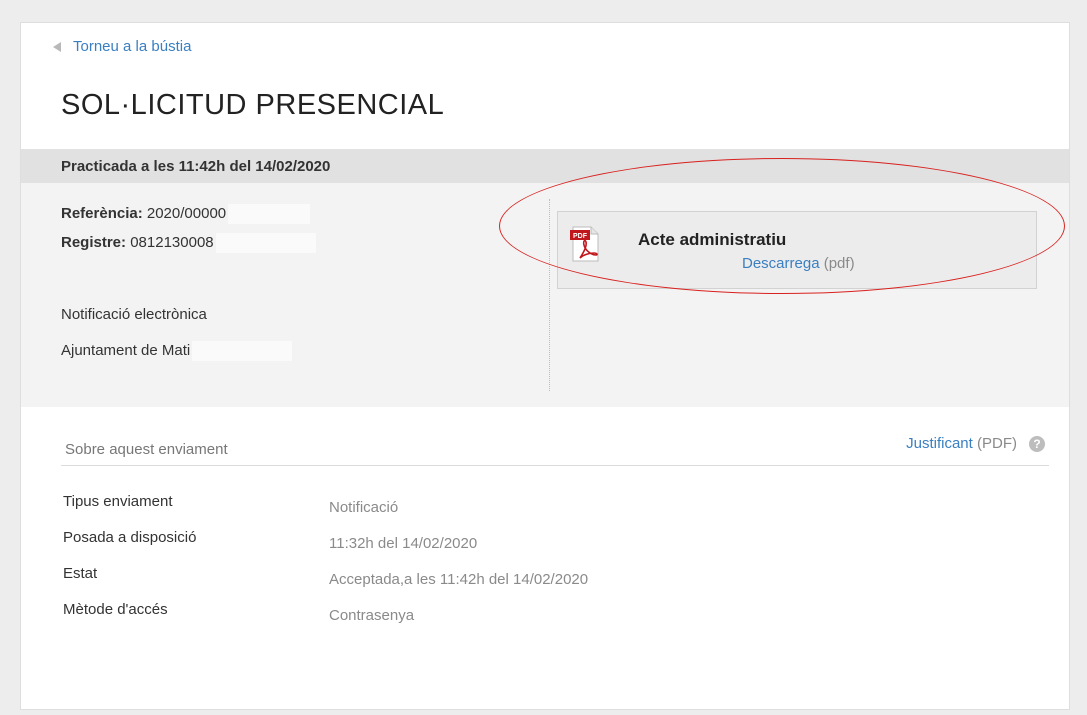  What do you see at coordinates (839, 263) in the screenshot?
I see `pdf-format-label: (pdf)` at bounding box center [839, 263].